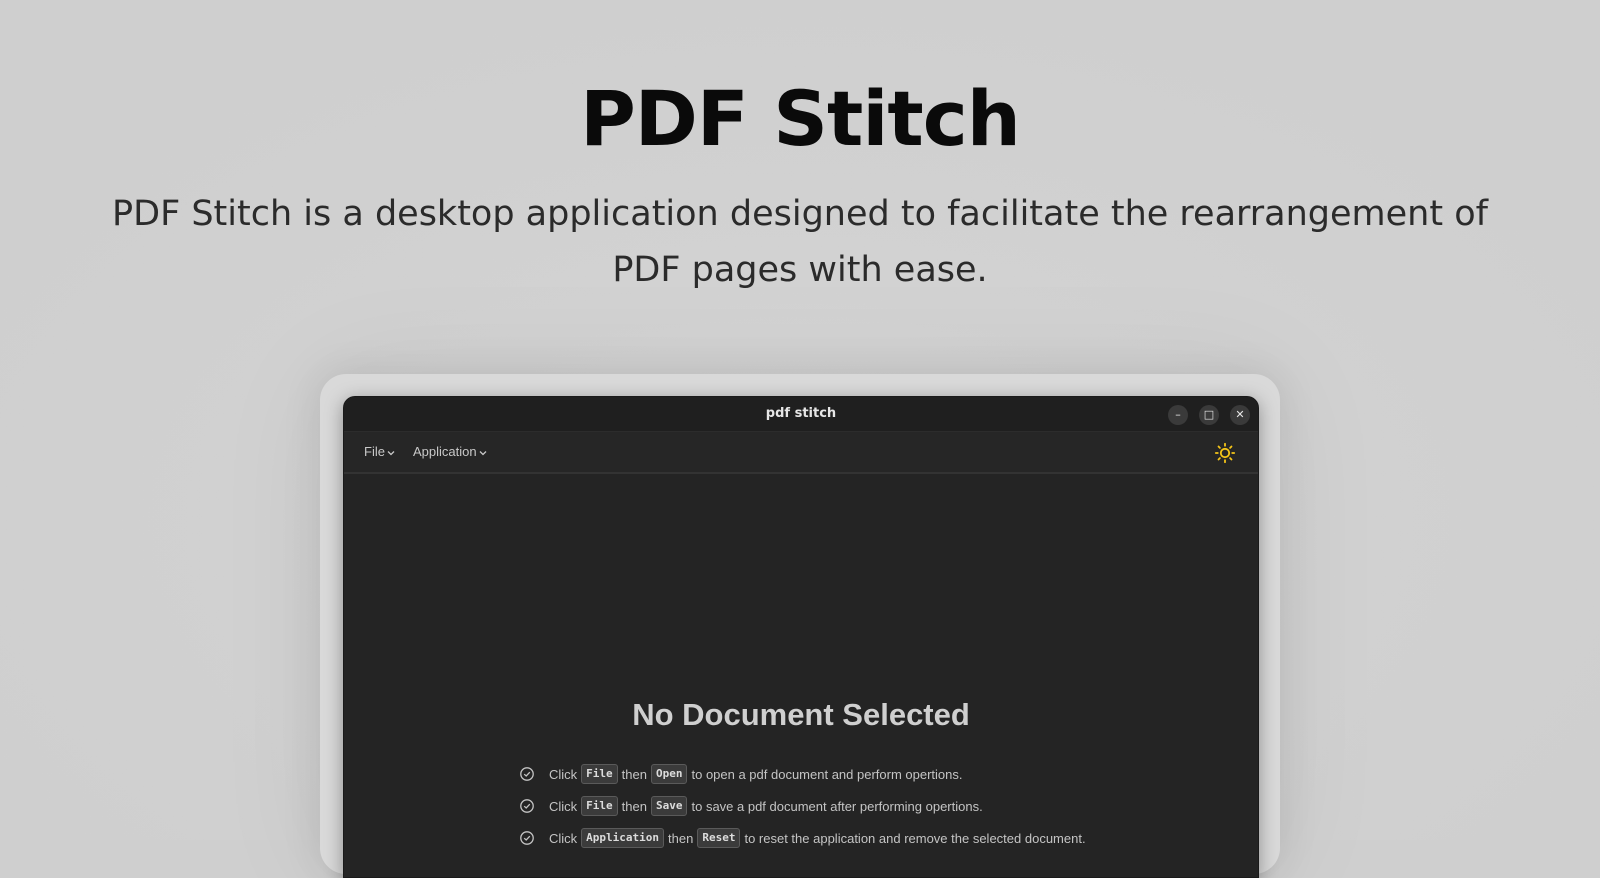 This screenshot has height=878, width=1600. I want to click on key-badge: Reset, so click(719, 838).